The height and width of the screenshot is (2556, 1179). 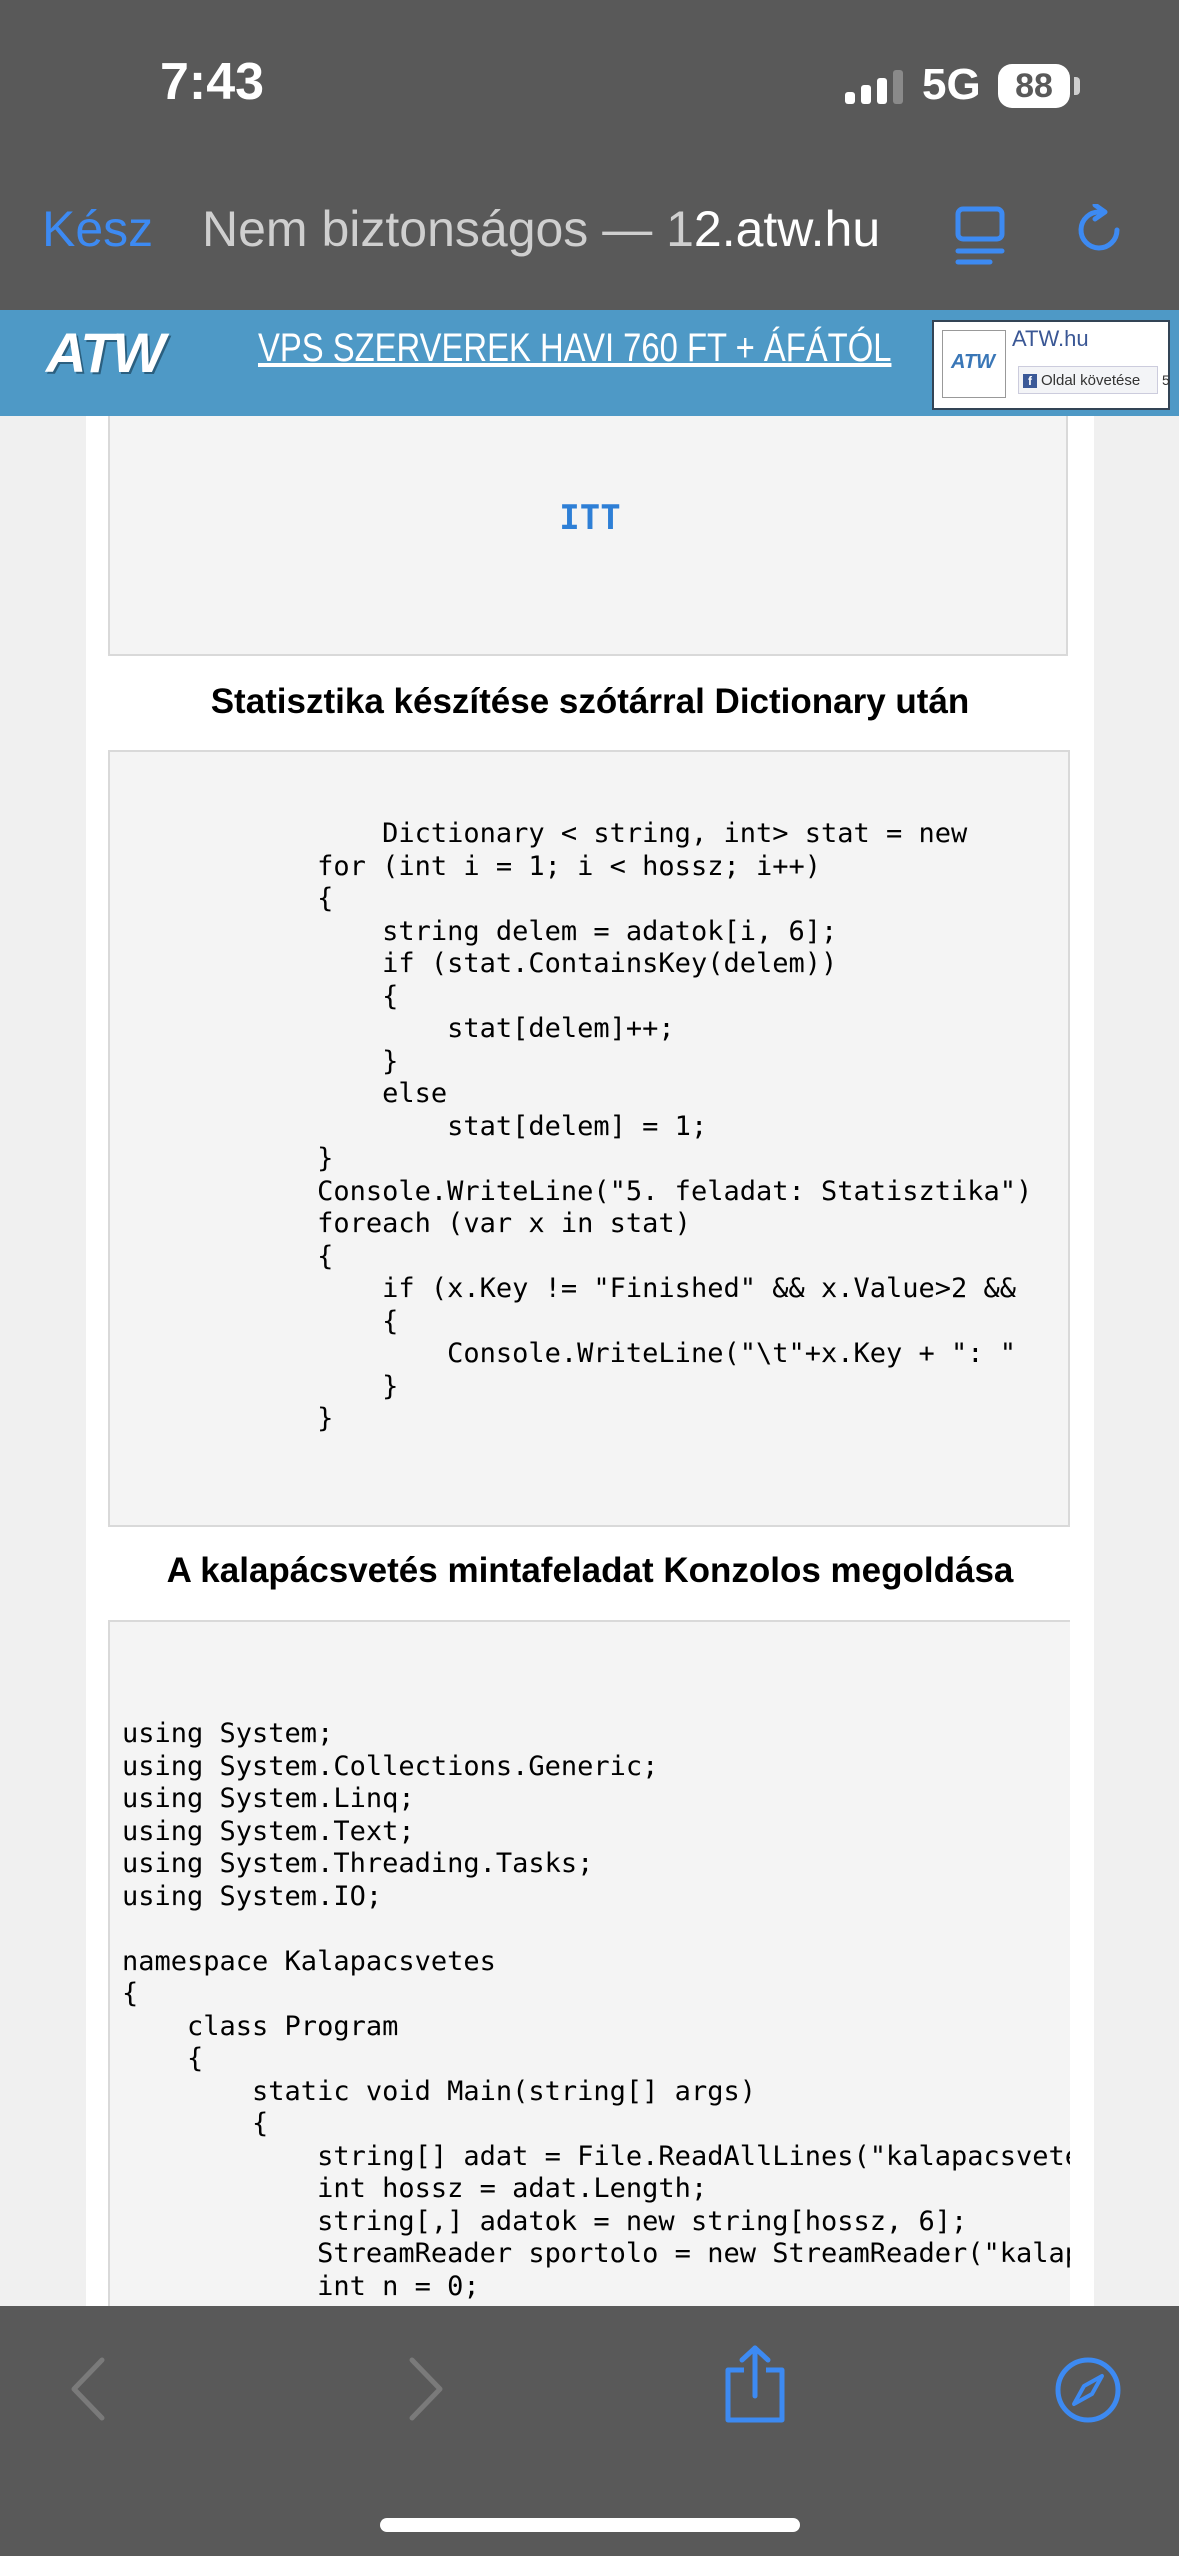 I want to click on signal-icon, so click(x=876, y=90).